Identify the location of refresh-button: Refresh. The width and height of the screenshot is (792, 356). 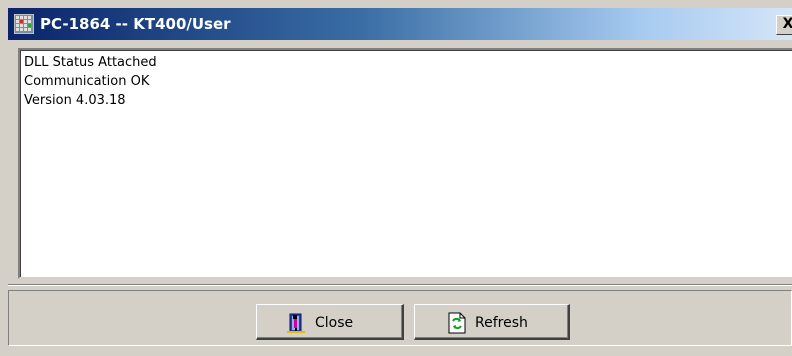
(492, 322).